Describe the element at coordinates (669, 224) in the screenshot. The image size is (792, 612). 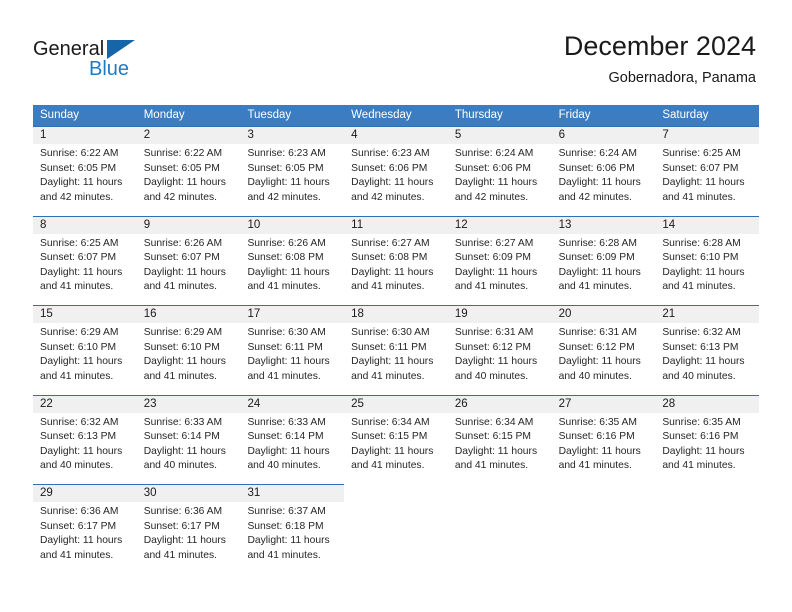
I see `day-number: 14` at that location.